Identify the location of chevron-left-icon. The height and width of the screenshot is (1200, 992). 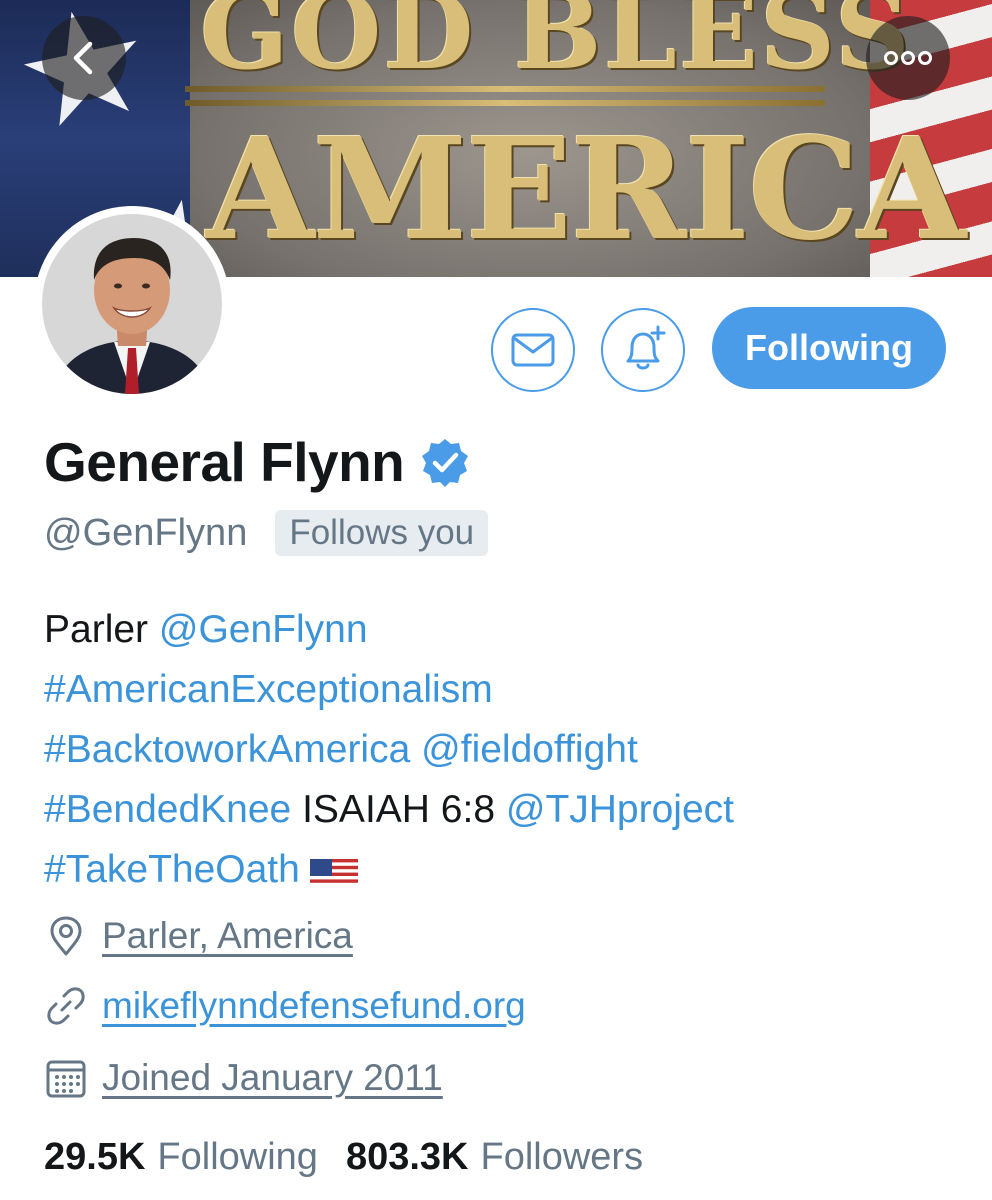
(83, 58).